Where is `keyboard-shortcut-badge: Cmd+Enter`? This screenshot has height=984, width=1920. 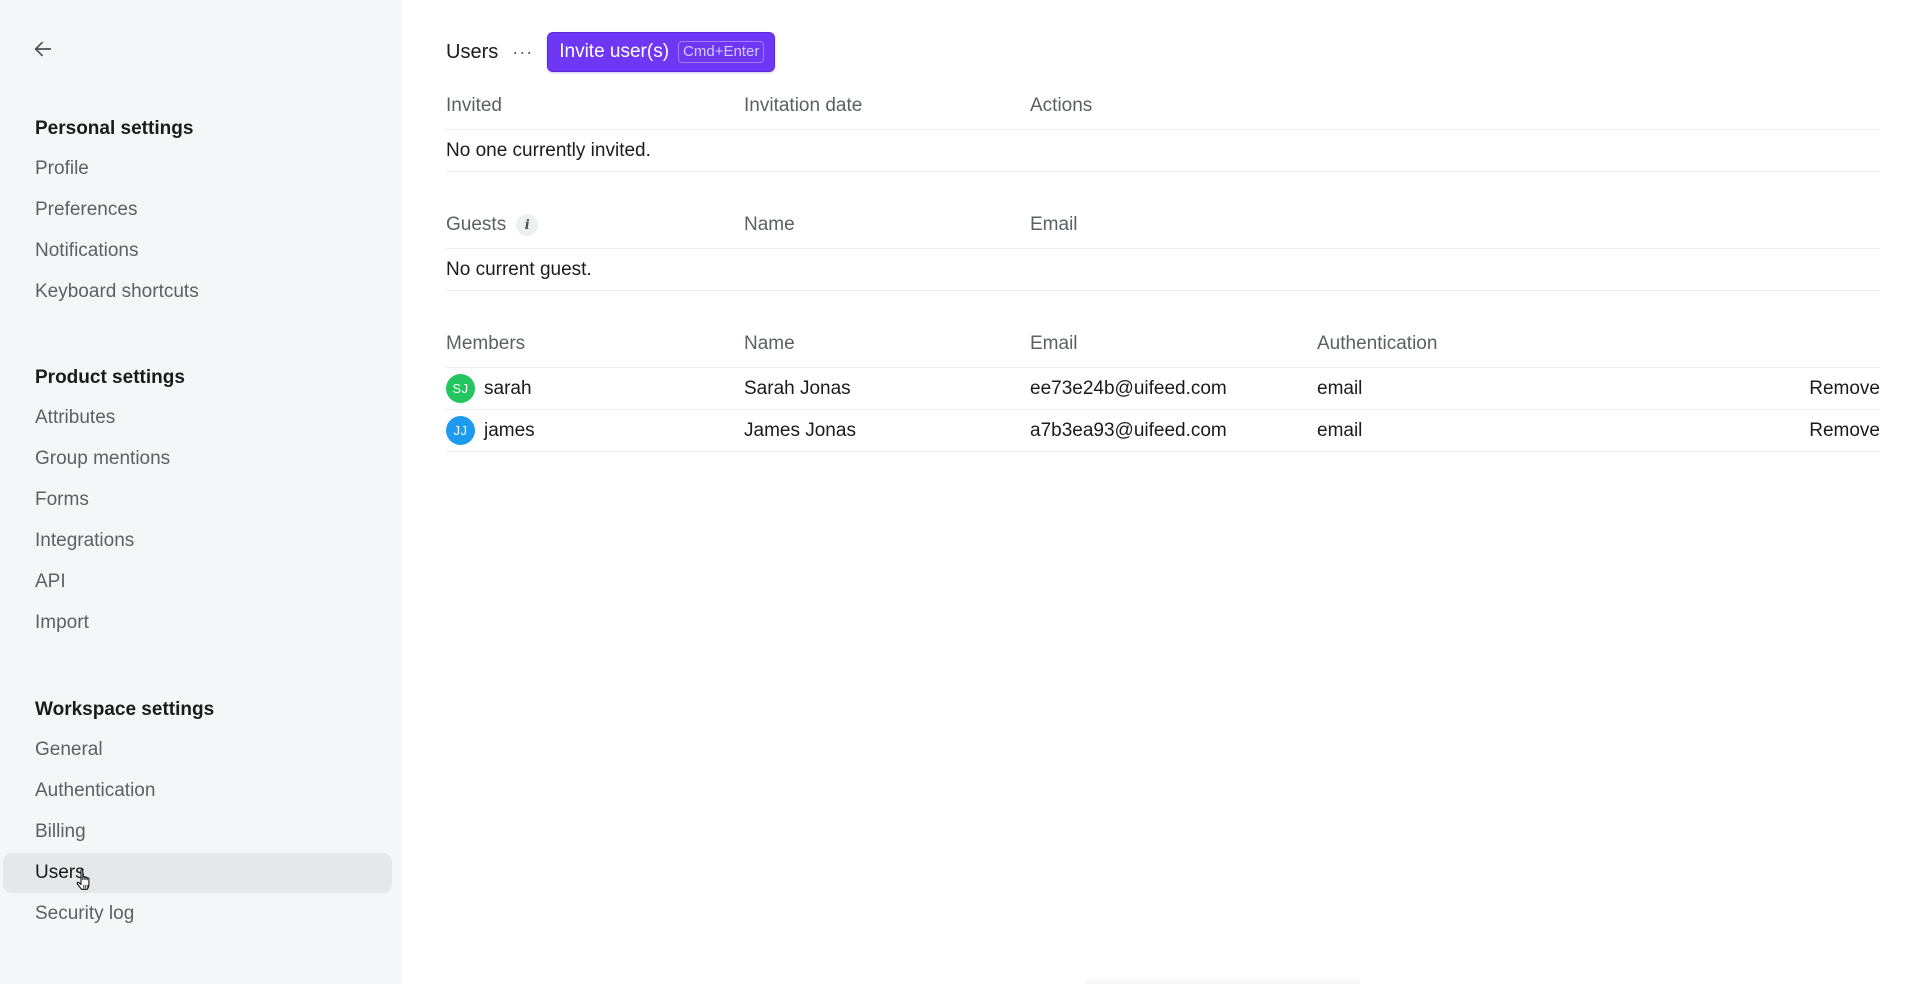 keyboard-shortcut-badge: Cmd+Enter is located at coordinates (721, 52).